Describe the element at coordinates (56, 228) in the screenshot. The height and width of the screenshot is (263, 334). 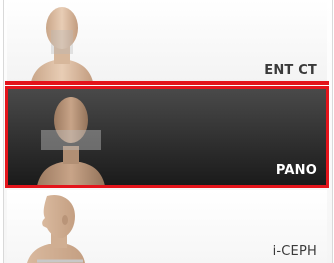
I see `head-profile-icon` at that location.